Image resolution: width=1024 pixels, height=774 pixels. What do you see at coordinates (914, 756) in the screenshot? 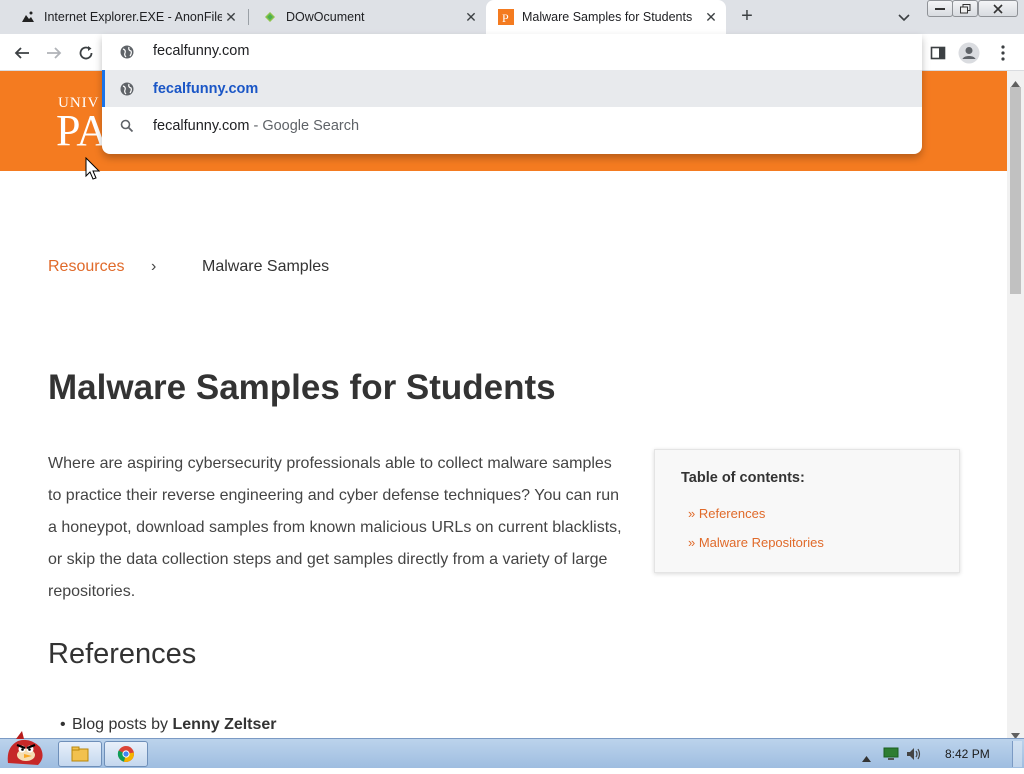
I see `volume-icon` at bounding box center [914, 756].